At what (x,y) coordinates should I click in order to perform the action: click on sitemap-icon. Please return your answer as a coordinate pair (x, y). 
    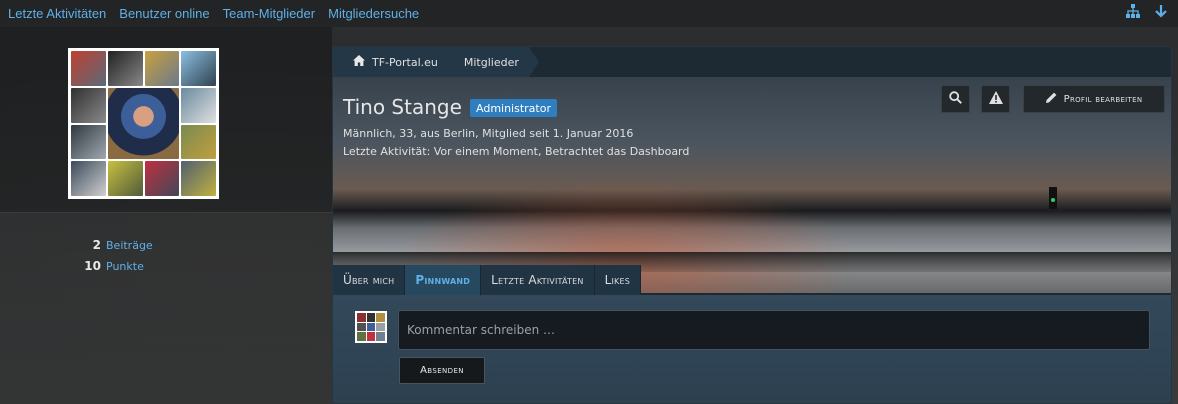
    Looking at the image, I should click on (1133, 13).